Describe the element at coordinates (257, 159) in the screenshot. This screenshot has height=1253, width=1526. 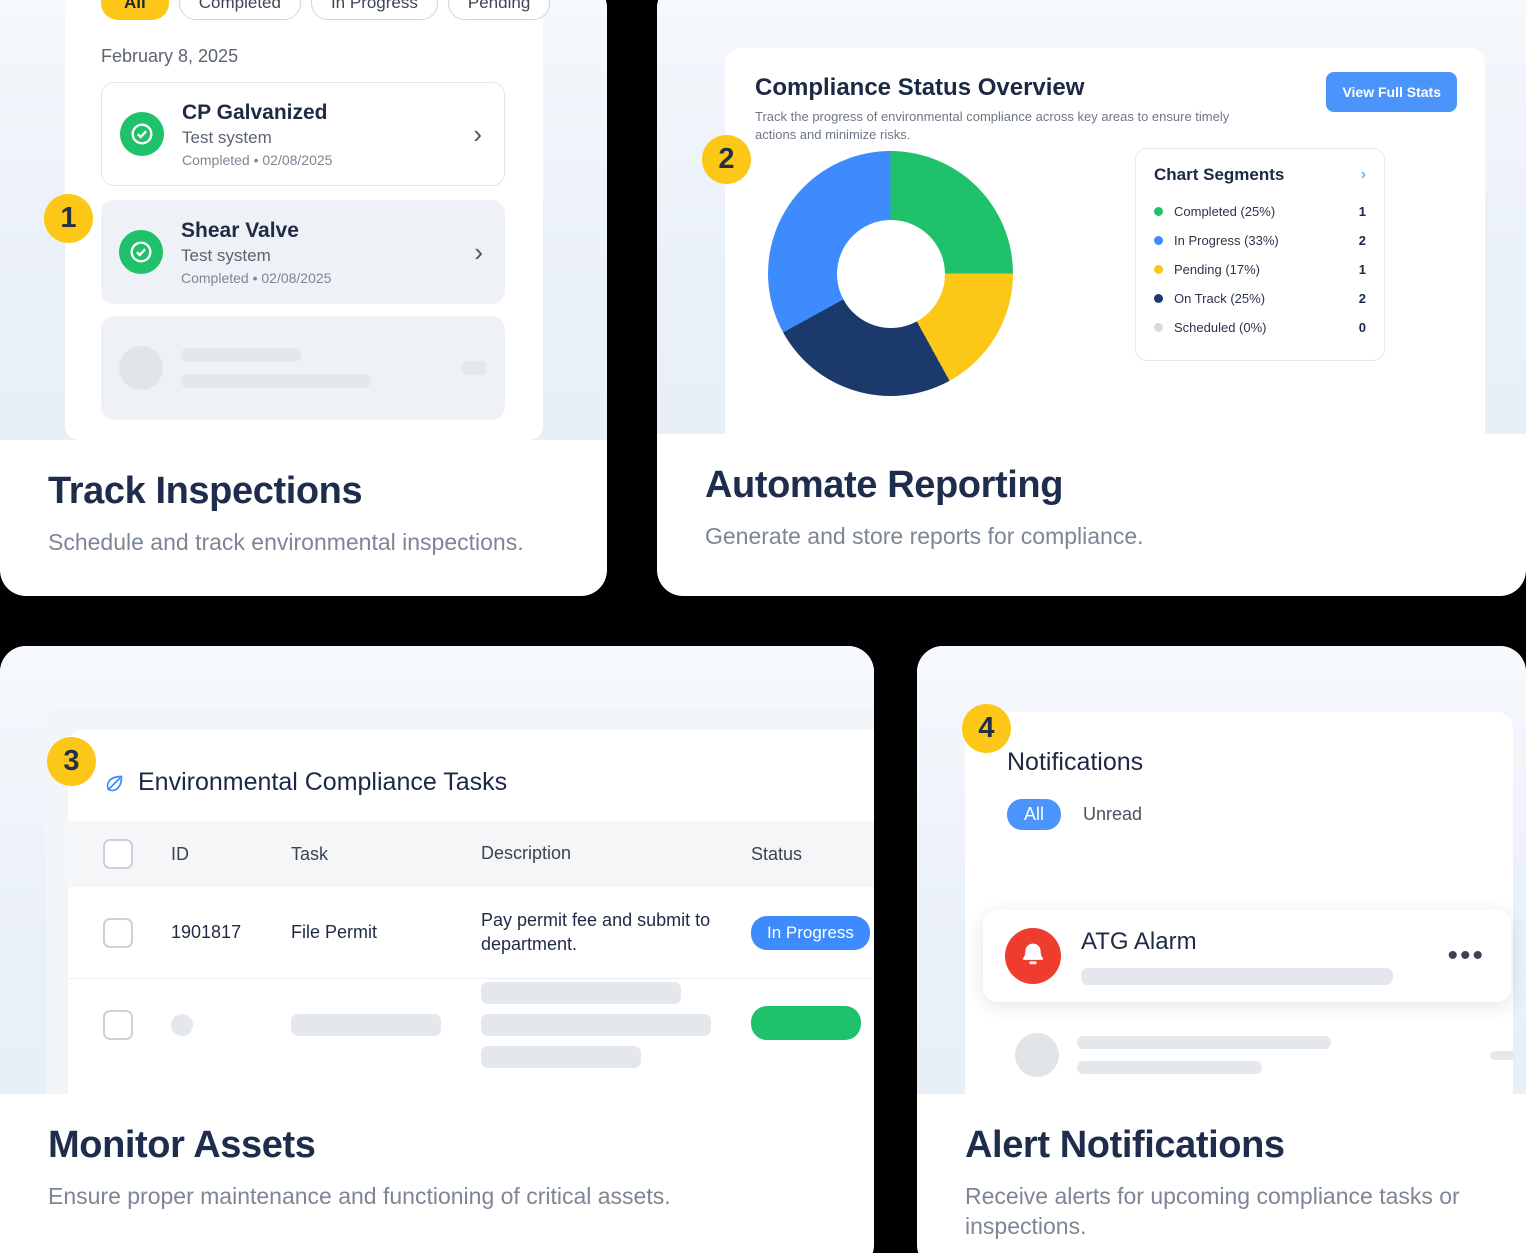
I see `inspection-meta: Completed • 02/08/2025` at that location.